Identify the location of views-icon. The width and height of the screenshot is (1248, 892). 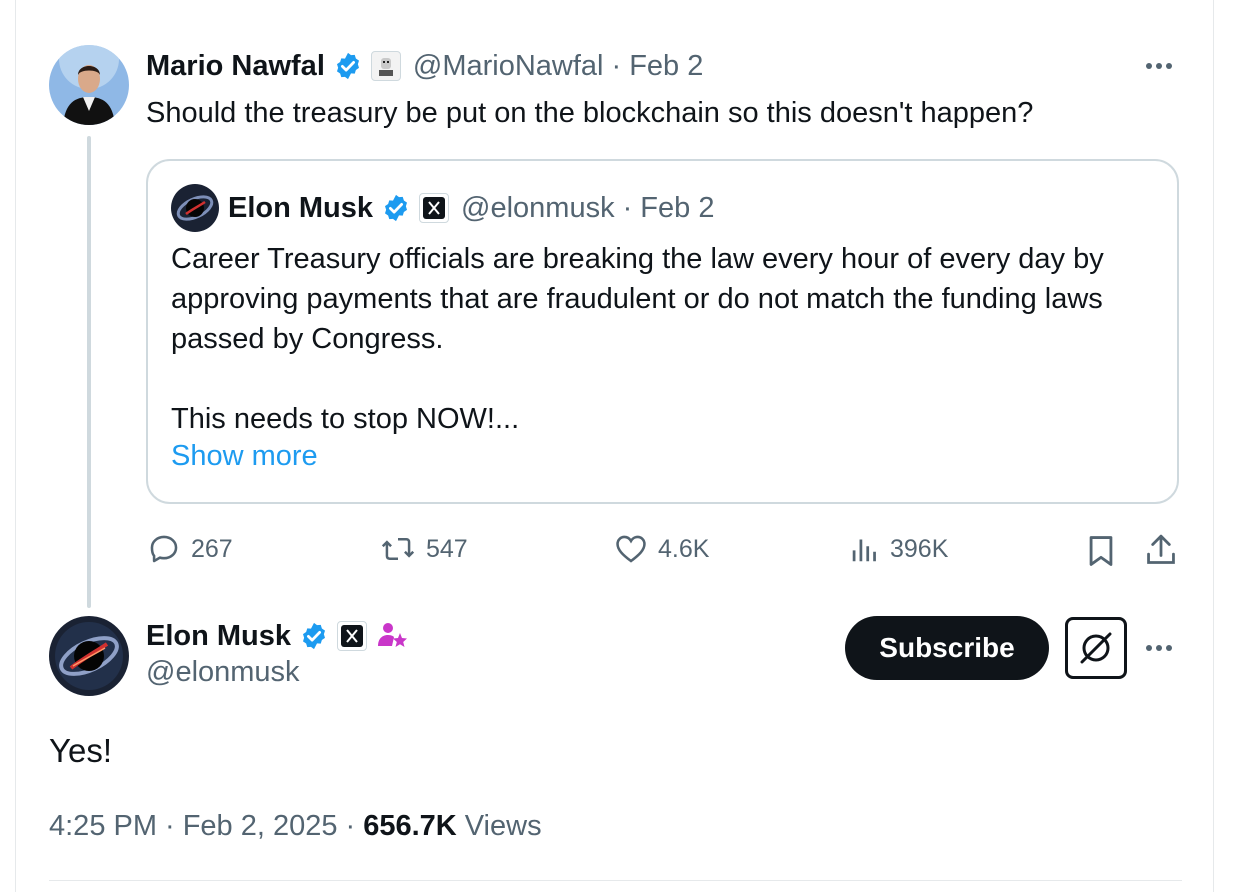
(864, 550).